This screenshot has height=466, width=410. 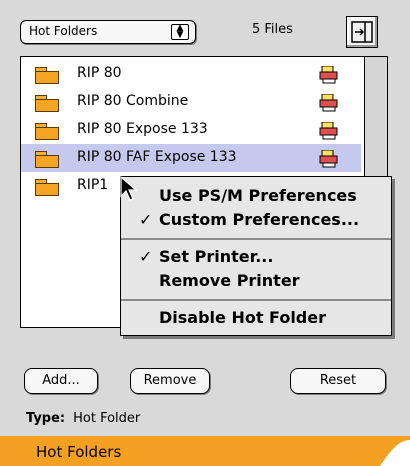 I want to click on list-item-label: RIP 80 Combine, so click(x=133, y=101).